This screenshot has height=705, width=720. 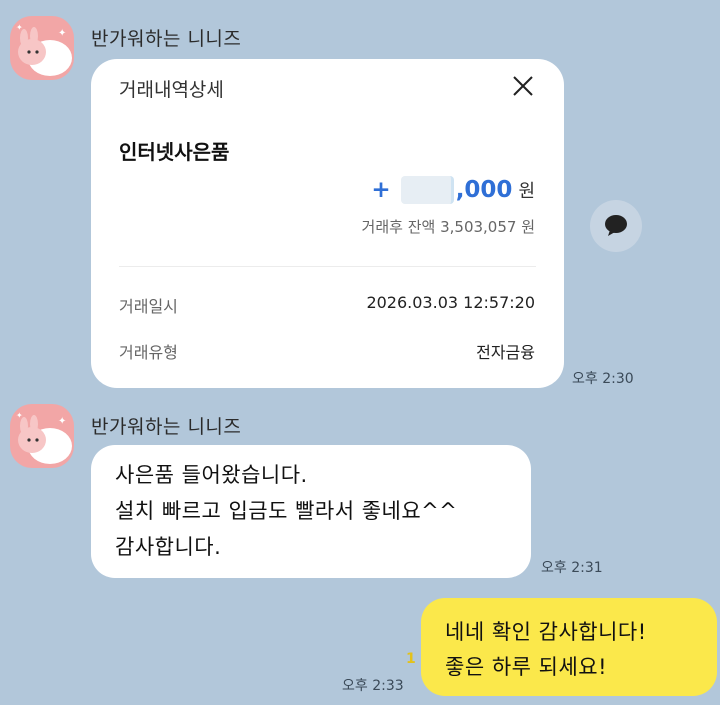 I want to click on transaction-amount: + ,000 원, so click(x=453, y=190).